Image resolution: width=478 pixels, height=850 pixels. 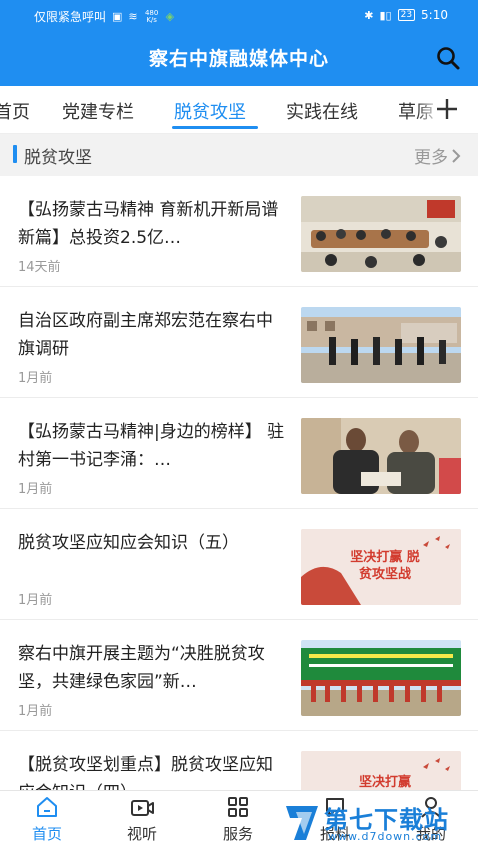 What do you see at coordinates (456, 155) in the screenshot?
I see `chevron-right-icon` at bounding box center [456, 155].